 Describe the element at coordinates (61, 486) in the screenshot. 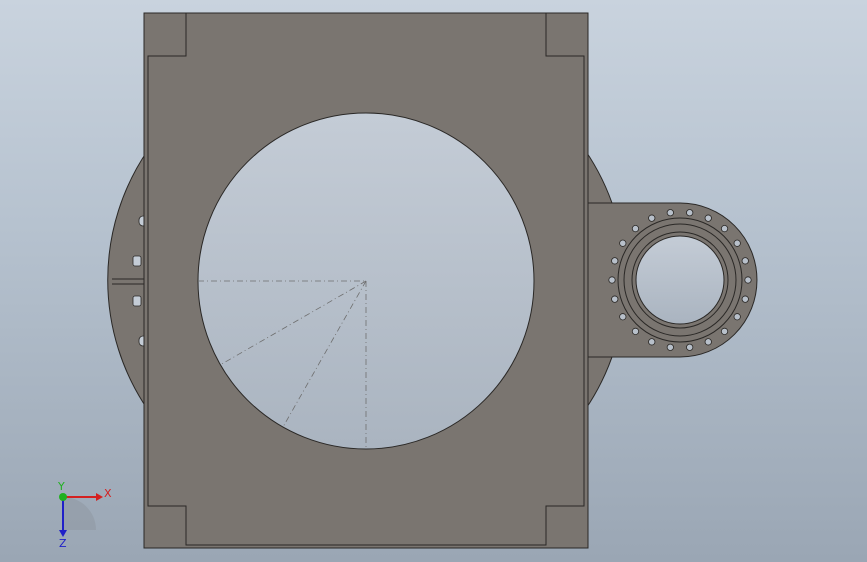

I see `y-axis-label: Y` at that location.